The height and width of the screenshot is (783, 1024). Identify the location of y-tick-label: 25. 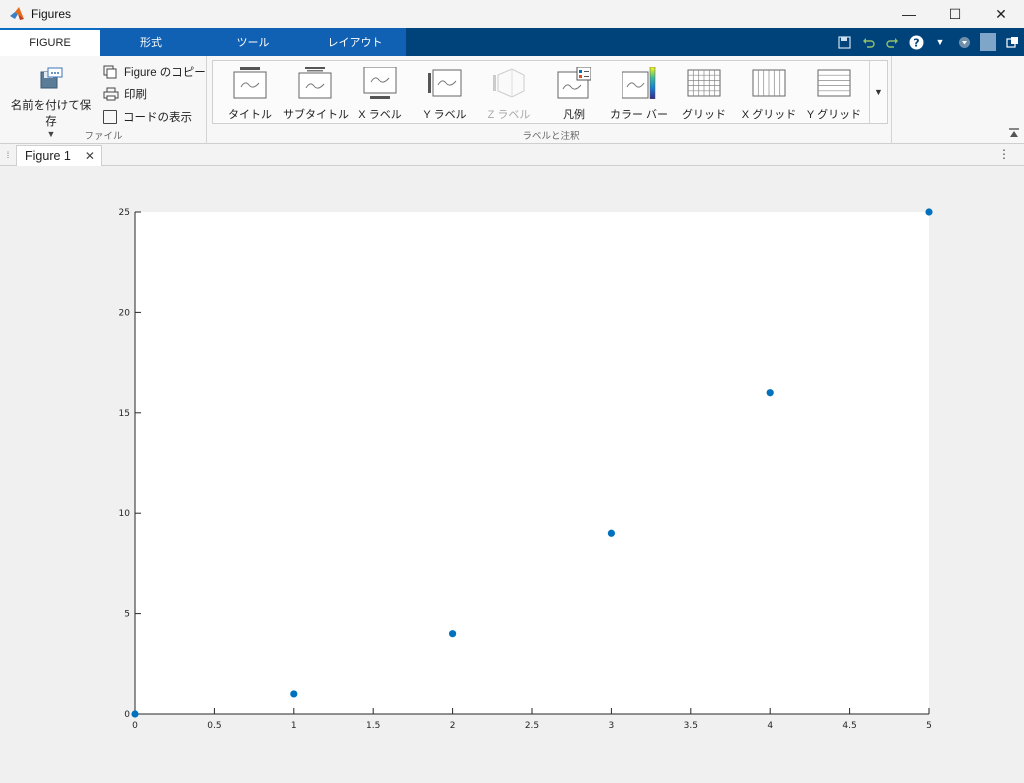
(124, 213).